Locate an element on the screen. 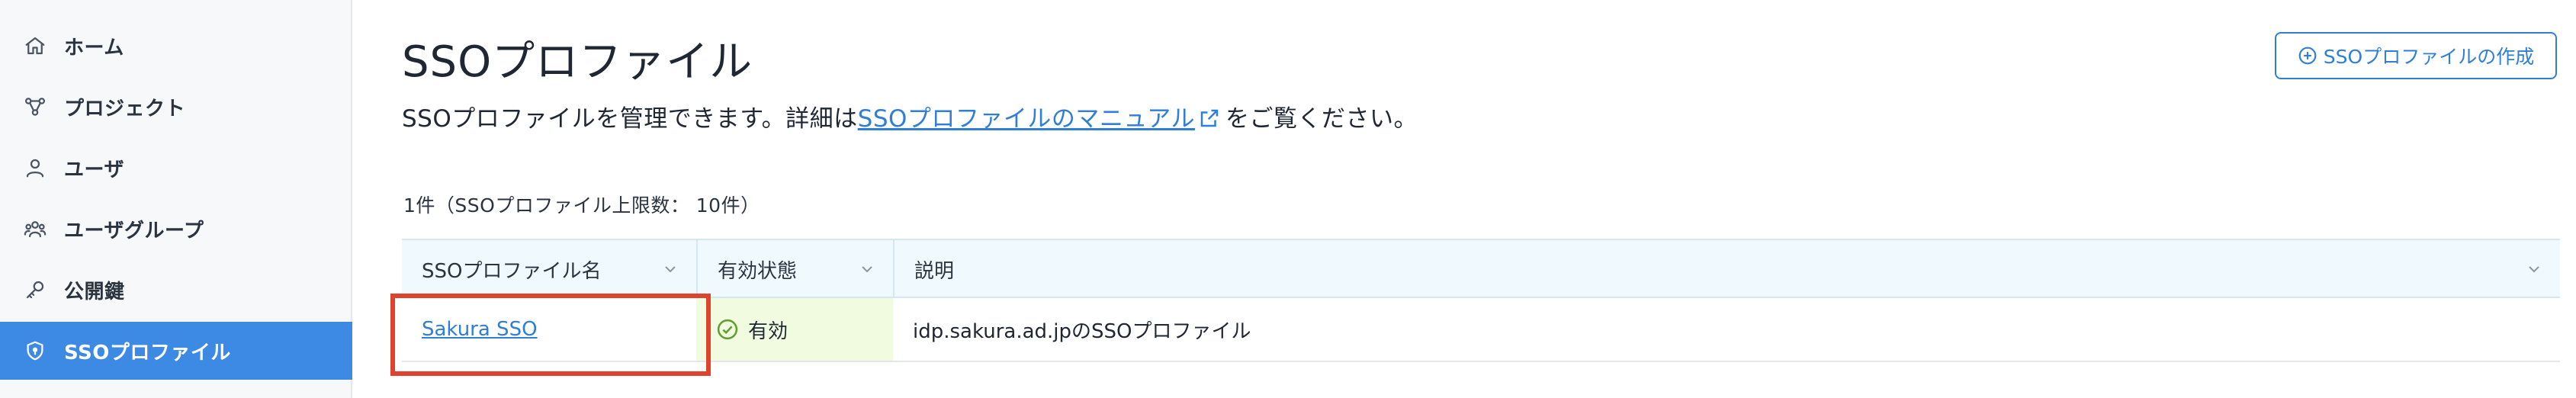  table-header: SSOプロファイル名 有効状態 説明 is located at coordinates (1481, 268).